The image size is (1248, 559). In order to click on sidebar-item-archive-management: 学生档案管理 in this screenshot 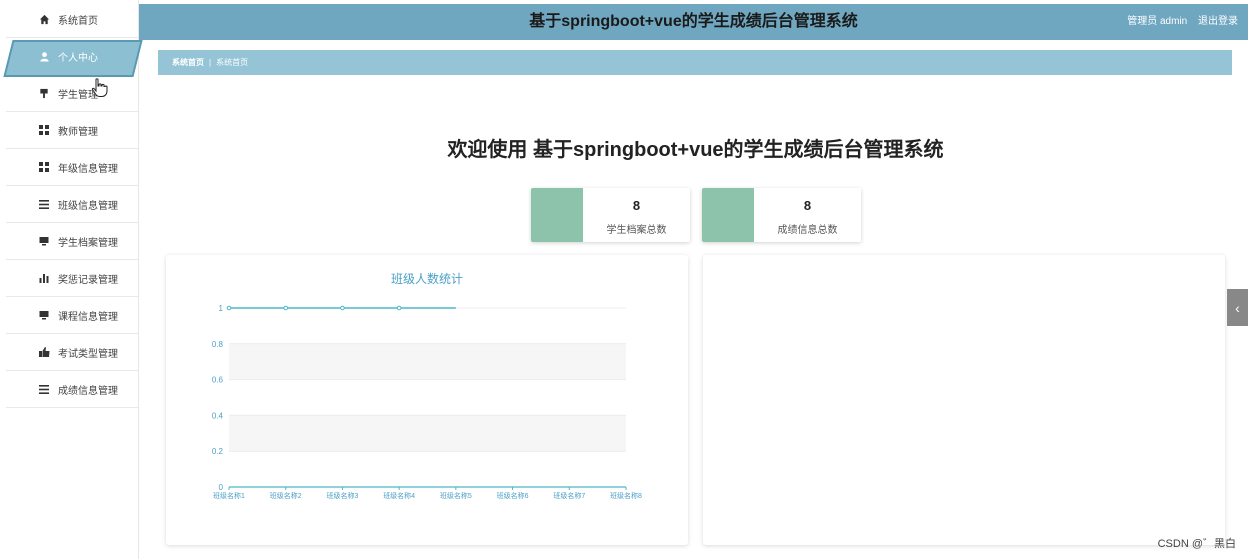, I will do `click(72, 241)`.